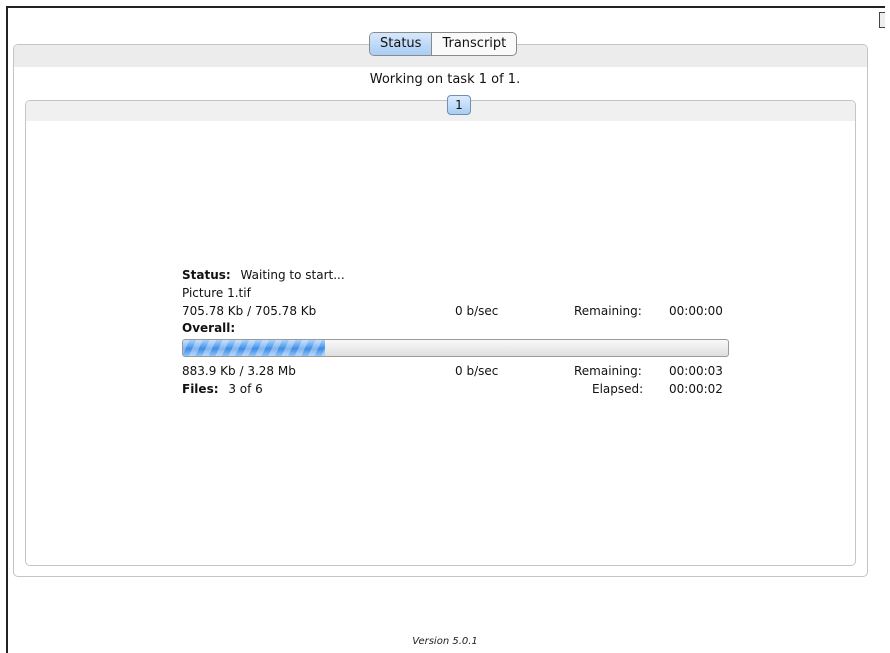 The height and width of the screenshot is (653, 890). Describe the element at coordinates (455, 348) in the screenshot. I see `overall-progress-bar` at that location.